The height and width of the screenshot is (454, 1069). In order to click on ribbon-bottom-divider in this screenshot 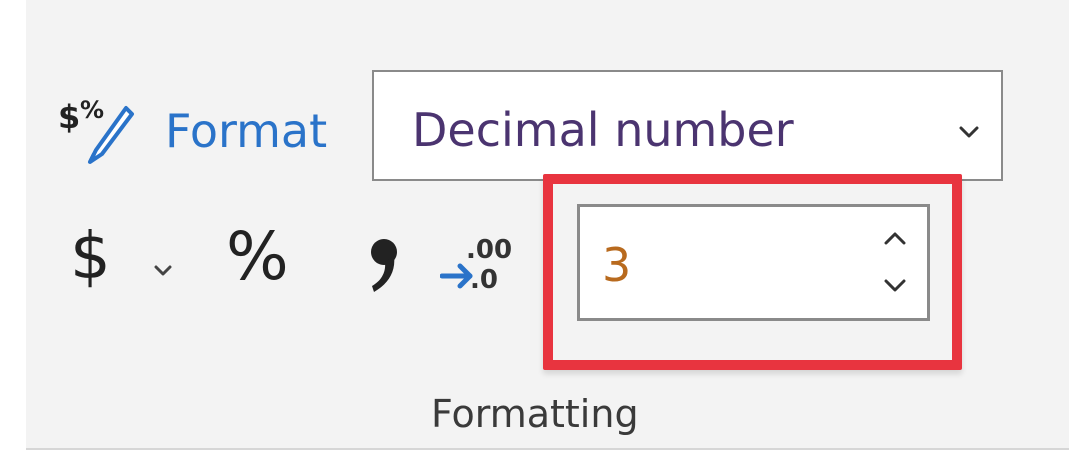, I will do `click(547, 449)`.